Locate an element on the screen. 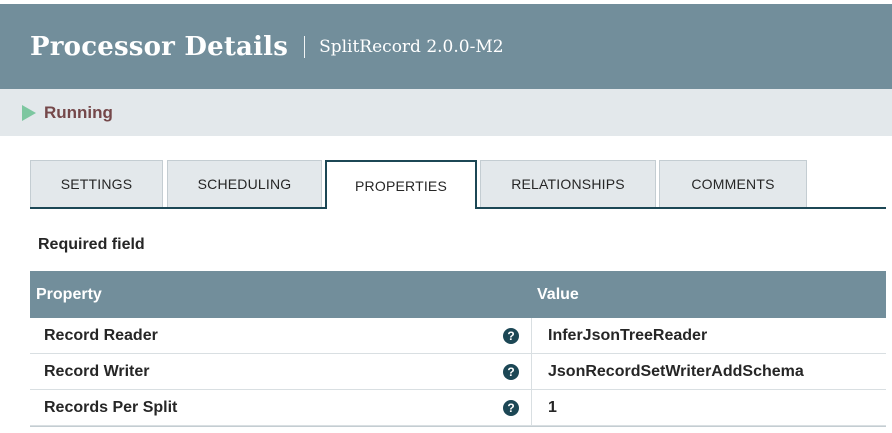 The height and width of the screenshot is (433, 892). property-name: Records Per Split is located at coordinates (111, 407).